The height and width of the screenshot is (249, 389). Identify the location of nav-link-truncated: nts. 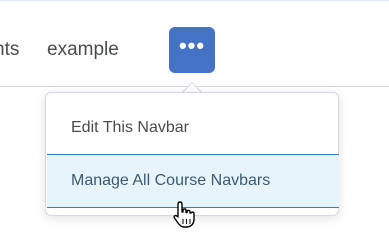
(9, 50).